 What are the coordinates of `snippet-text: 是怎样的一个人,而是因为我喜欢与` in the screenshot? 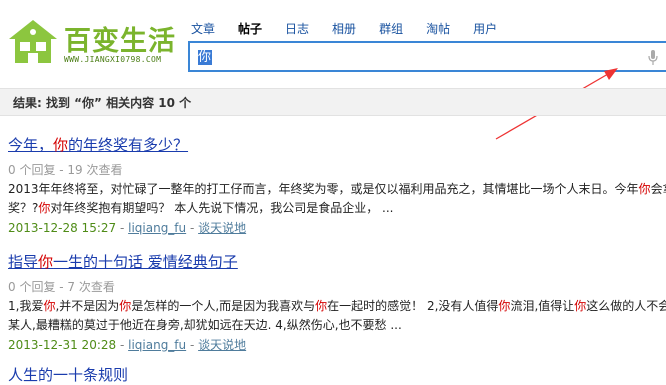 It's located at (223, 306).